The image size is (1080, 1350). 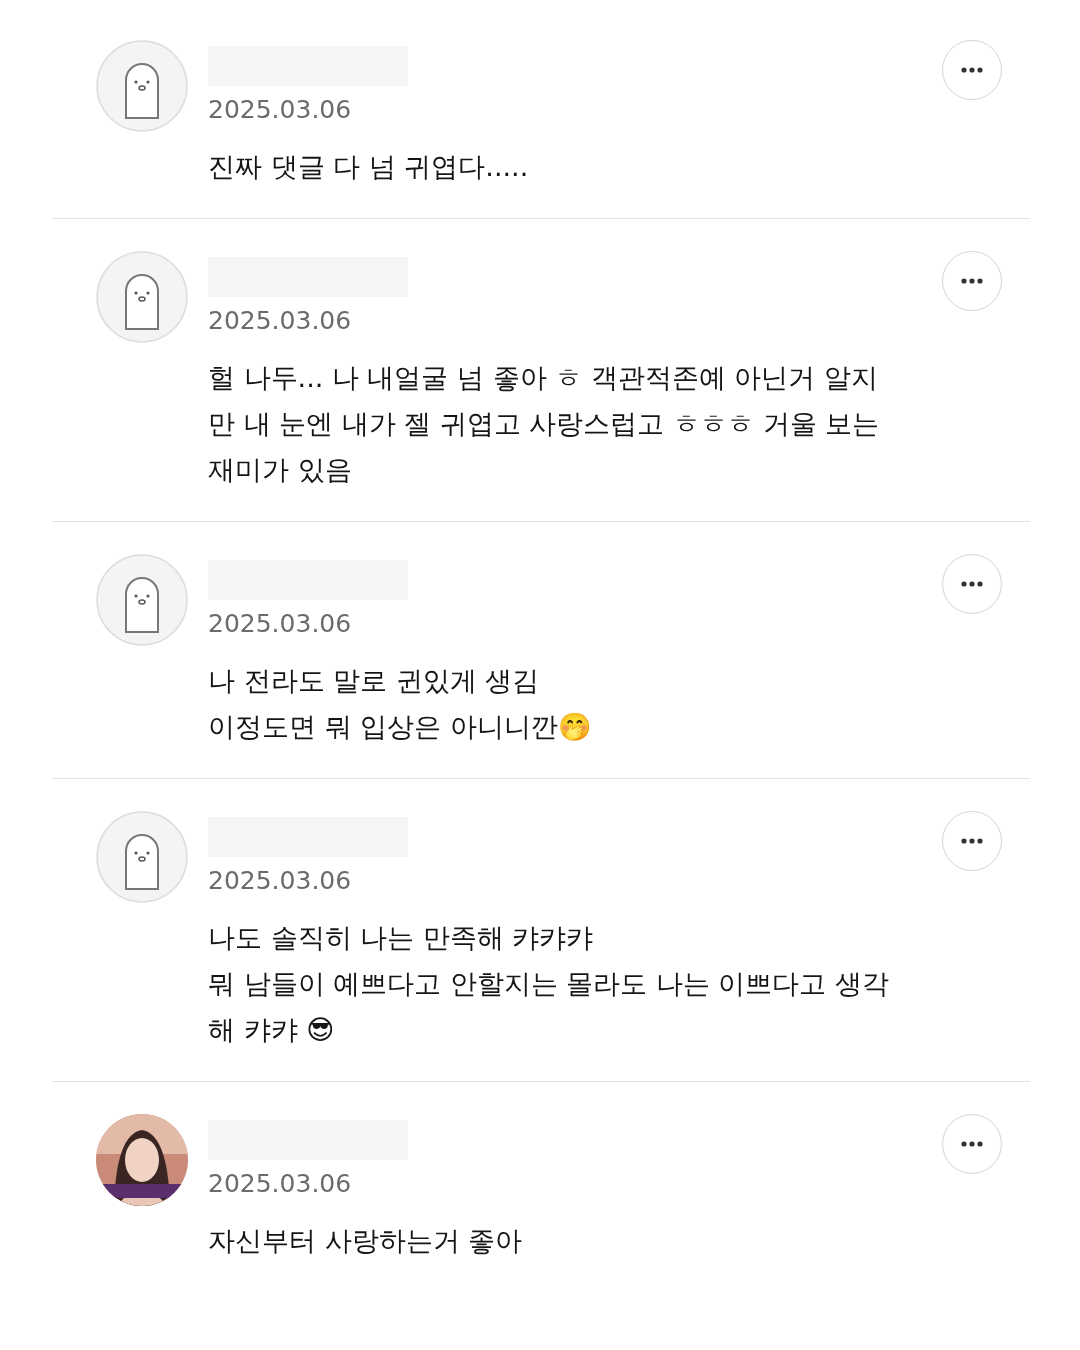 What do you see at coordinates (544, 424) in the screenshot?
I see `comment-text: 헐 나두... 나 내얼굴 넘 좋아 ㅎ 객관적존예 아닌거 알지 만 내 눈엔 내가 젤 귀엽고 사랑스럽고 ㅎㅎㅎ 거울 보는 재미가 있음` at bounding box center [544, 424].